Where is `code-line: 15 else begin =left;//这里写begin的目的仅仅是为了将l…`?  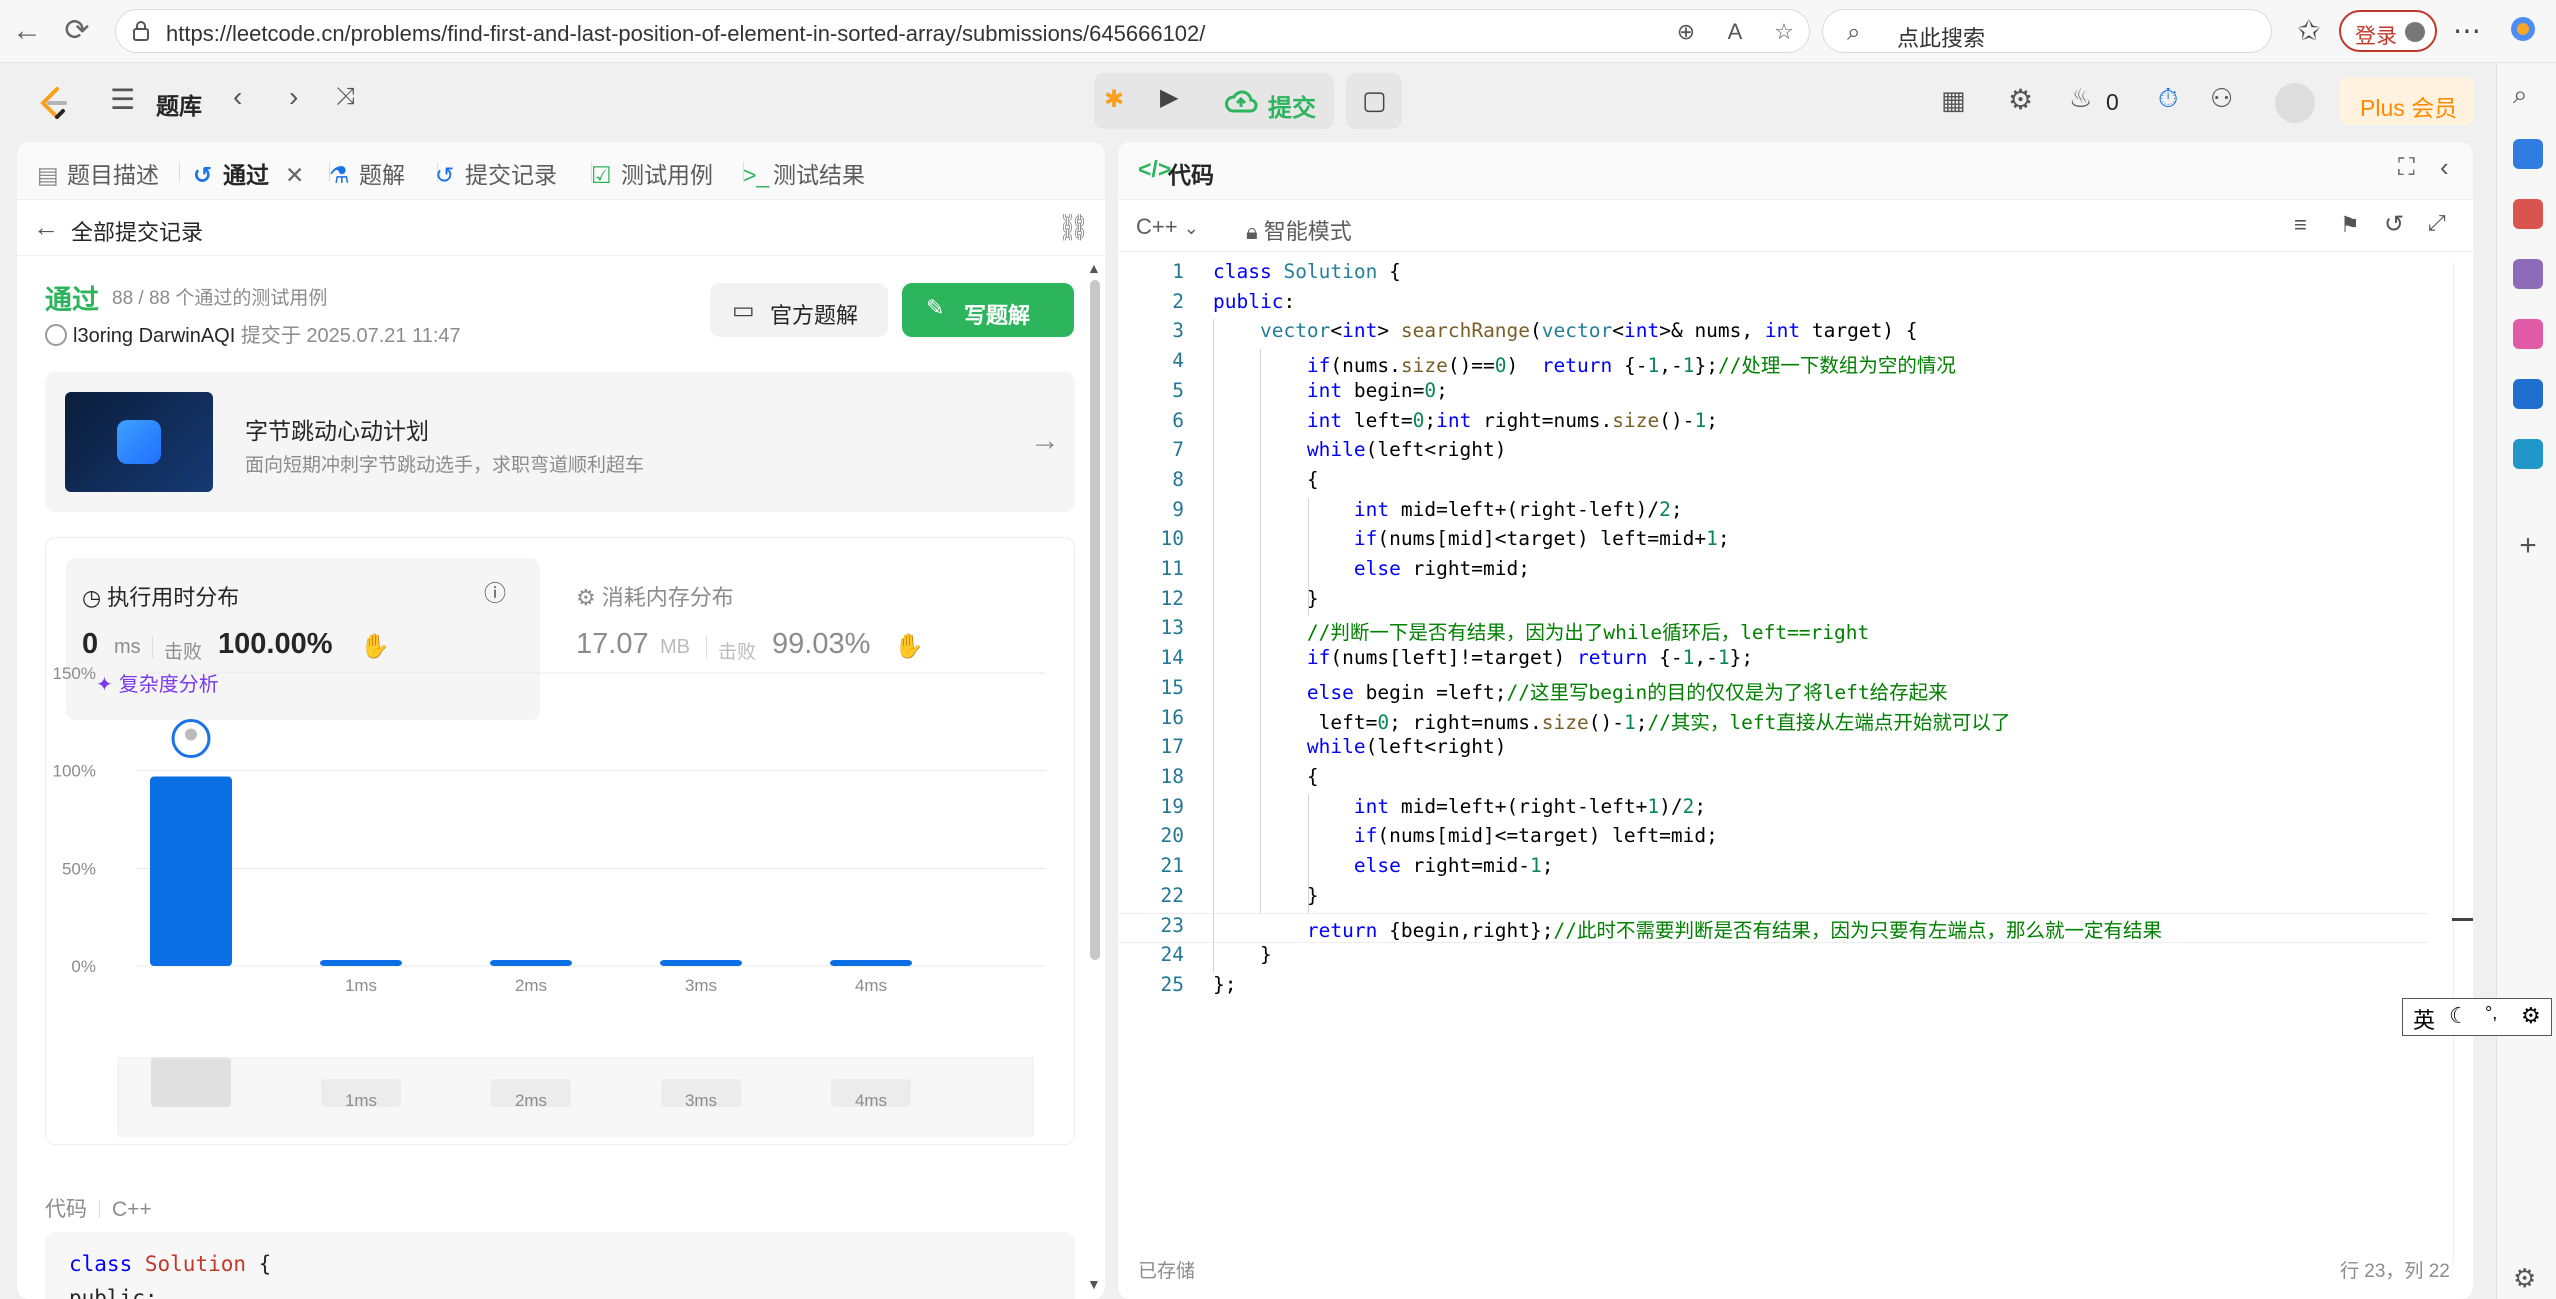 code-line: 15 else begin =left;//这里写begin的目的仅仅是为了将l… is located at coordinates (1773, 691).